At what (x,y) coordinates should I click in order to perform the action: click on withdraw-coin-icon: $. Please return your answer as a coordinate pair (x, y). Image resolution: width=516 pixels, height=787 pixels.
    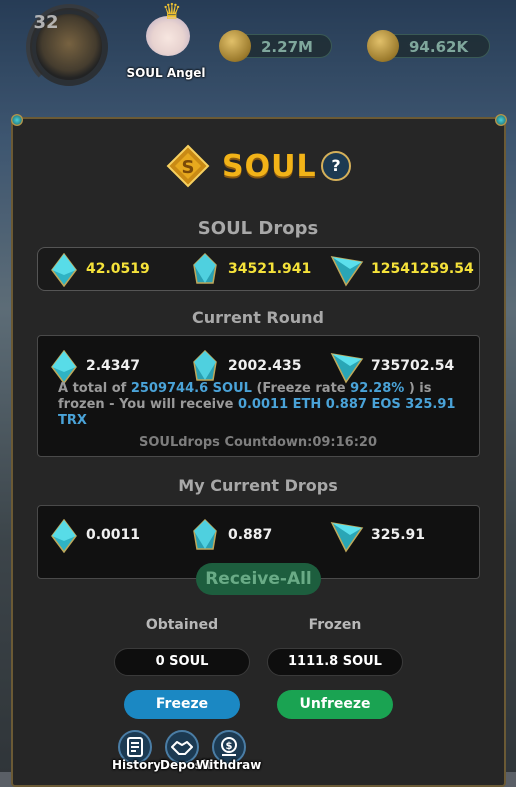
    Looking at the image, I should click on (229, 746).